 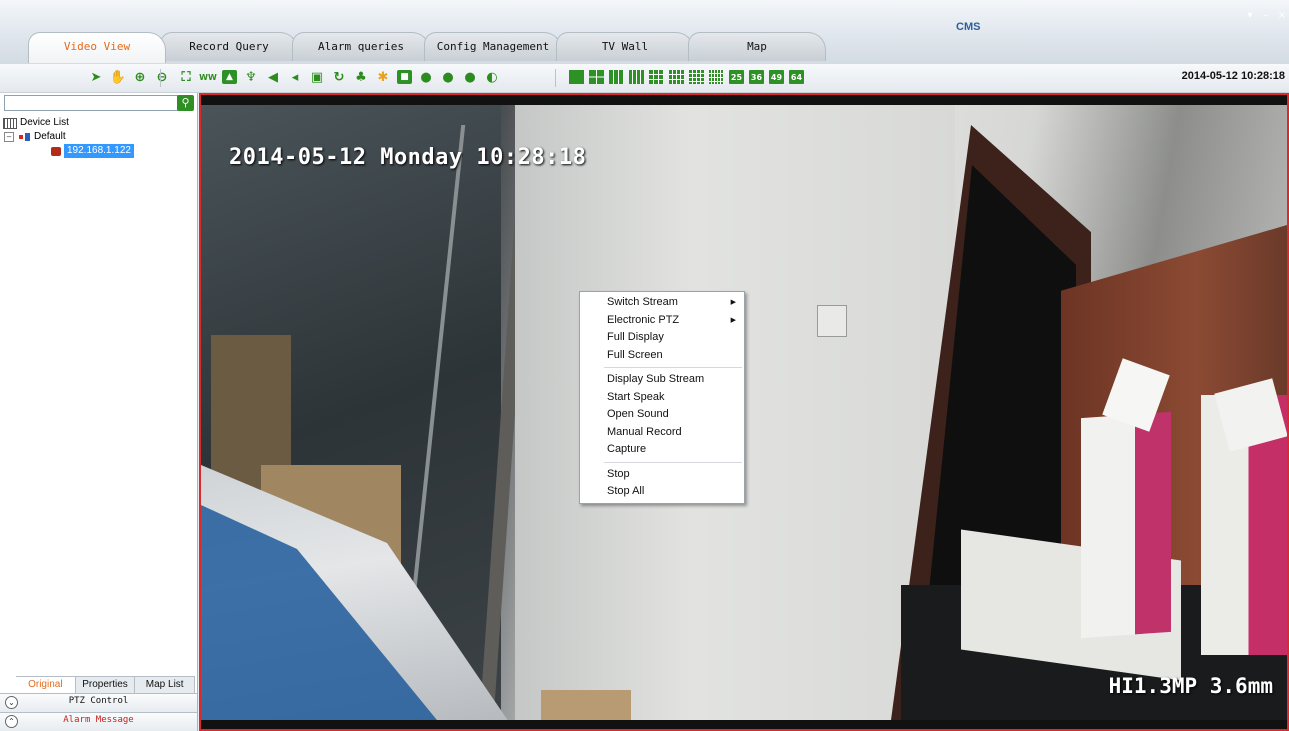 I want to click on menu-item-switch-stream: Switch Stream ▶, so click(x=662, y=303).